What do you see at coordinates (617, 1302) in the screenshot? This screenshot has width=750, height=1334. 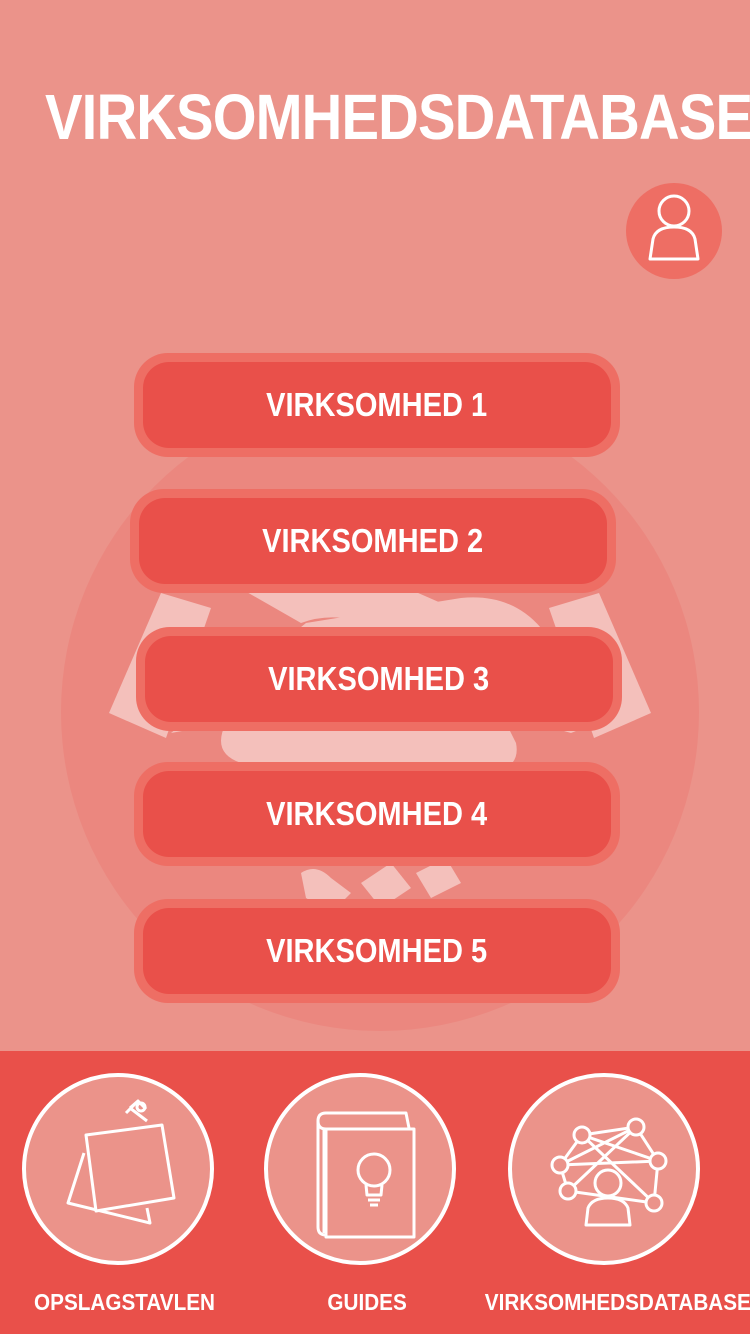 I see `nav-label: VIRKSOMHEDSDATABASE` at bounding box center [617, 1302].